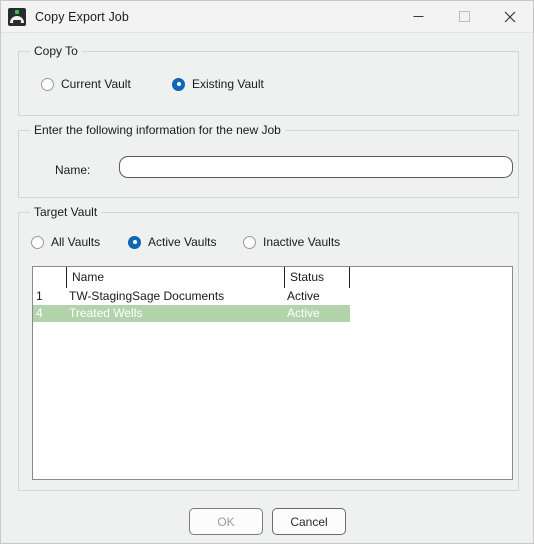 The height and width of the screenshot is (544, 534). Describe the element at coordinates (302, 242) in the screenshot. I see `radio-label: Inactive Vaults` at that location.